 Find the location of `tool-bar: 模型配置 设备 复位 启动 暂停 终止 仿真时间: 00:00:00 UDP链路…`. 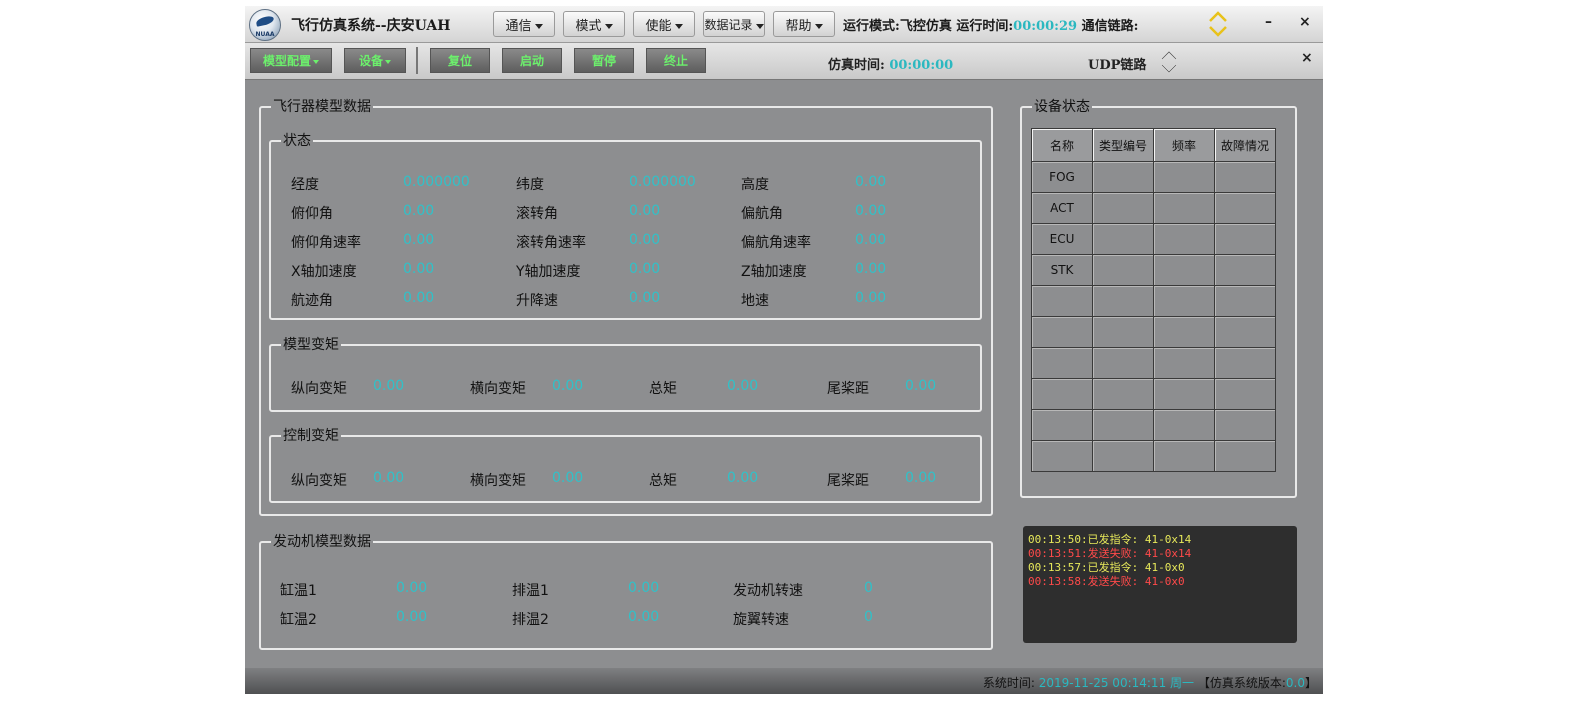

tool-bar: 模型配置 设备 复位 启动 暂停 终止 仿真时间: 00:00:00 UDP链路… is located at coordinates (784, 61).